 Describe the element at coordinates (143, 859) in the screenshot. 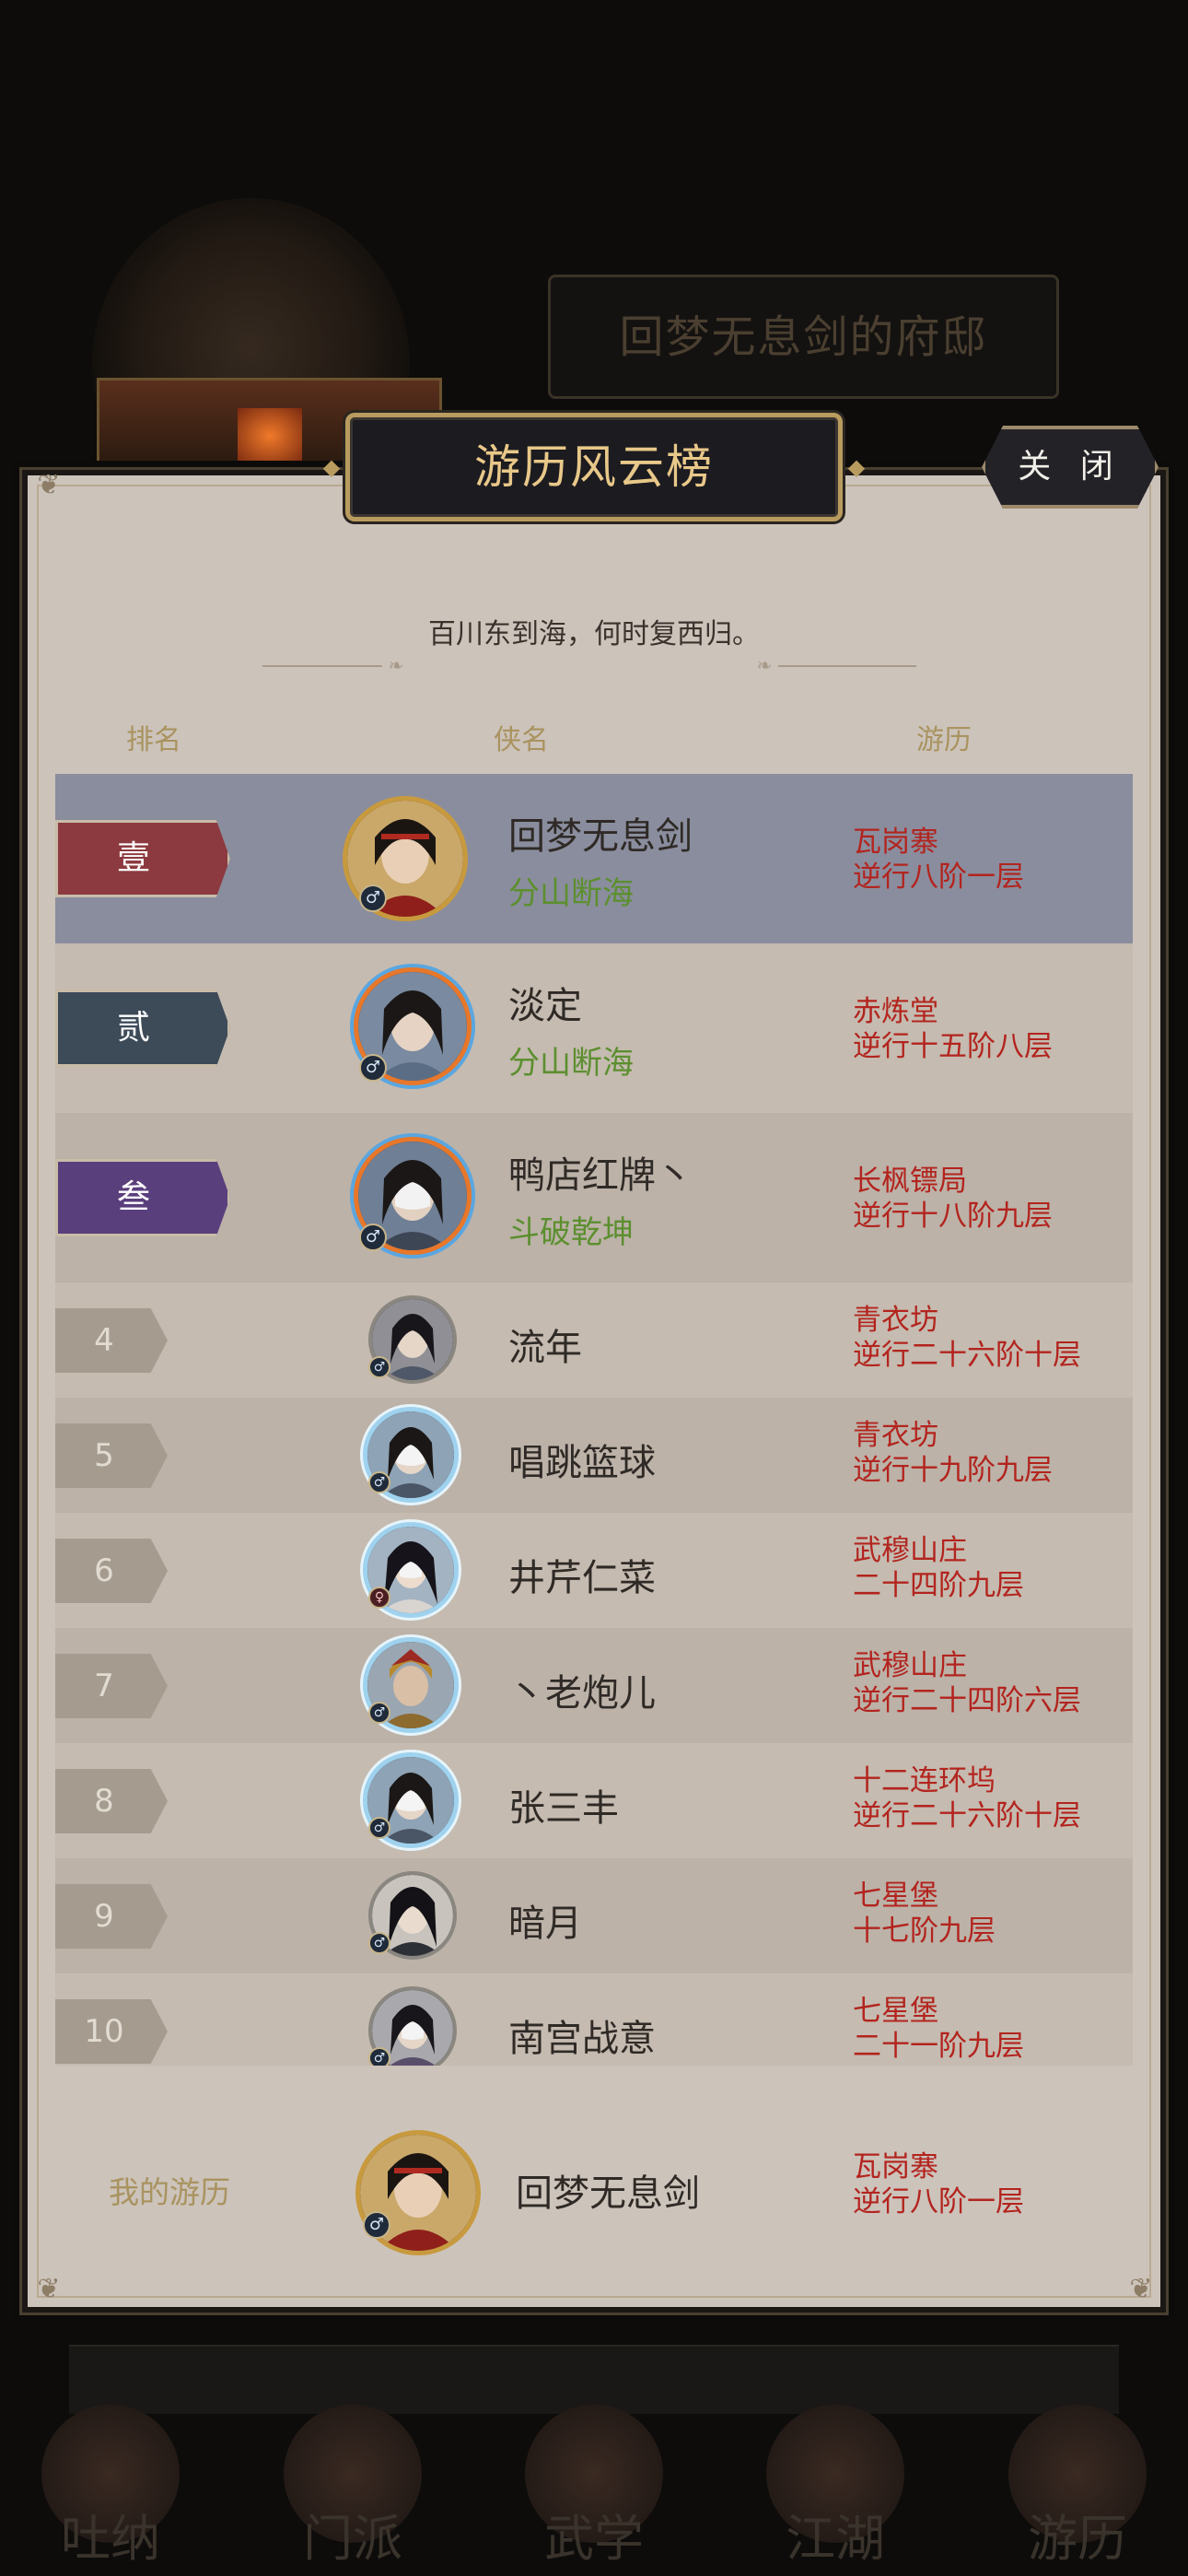

I see `rank-badge-gold: 壹` at that location.